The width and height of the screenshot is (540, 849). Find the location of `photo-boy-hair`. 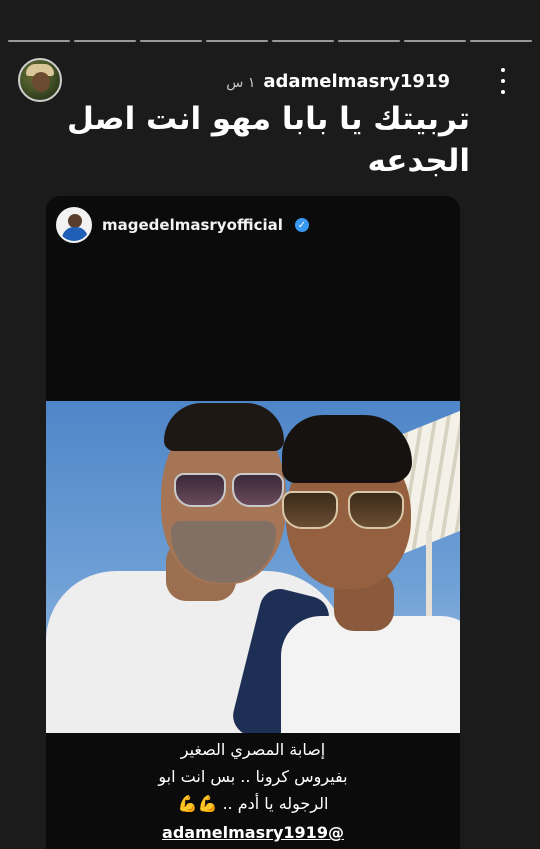

photo-boy-hair is located at coordinates (347, 449).